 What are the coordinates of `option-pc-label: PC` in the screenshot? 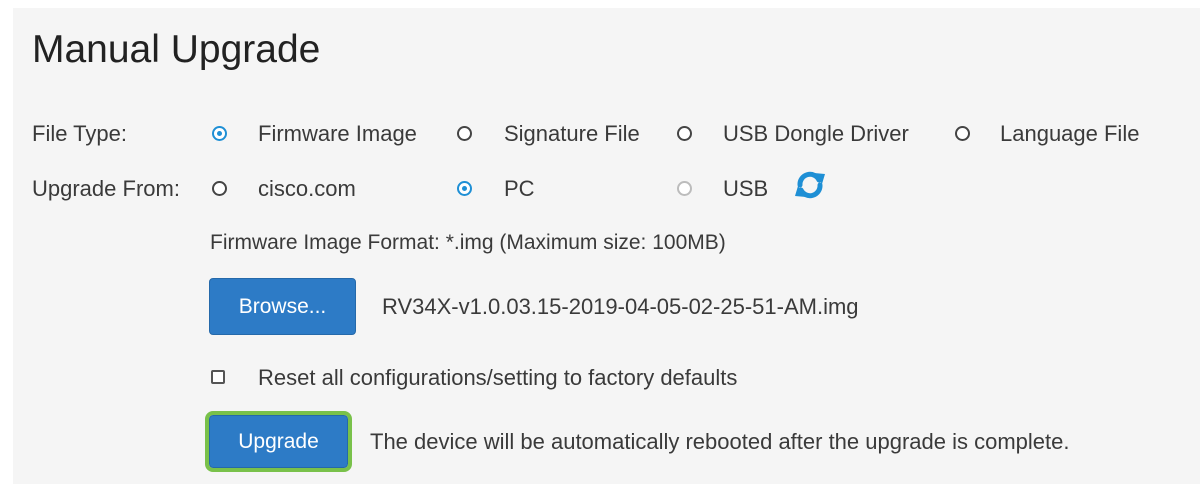 It's located at (519, 188).